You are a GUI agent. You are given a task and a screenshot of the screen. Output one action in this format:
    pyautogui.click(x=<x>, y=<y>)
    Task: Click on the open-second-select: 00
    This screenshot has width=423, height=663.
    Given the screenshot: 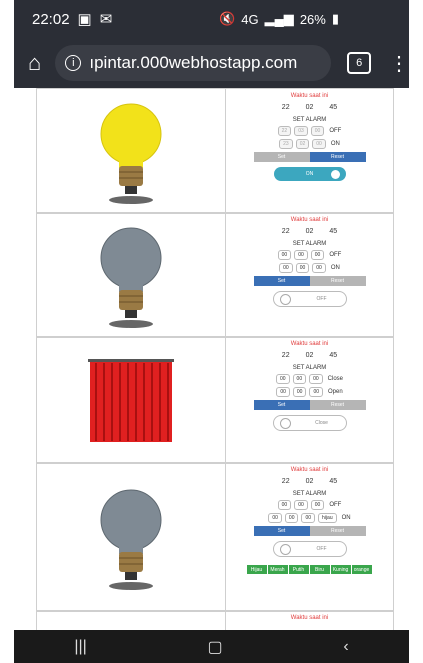 What is the action you would take?
    pyautogui.click(x=316, y=392)
    